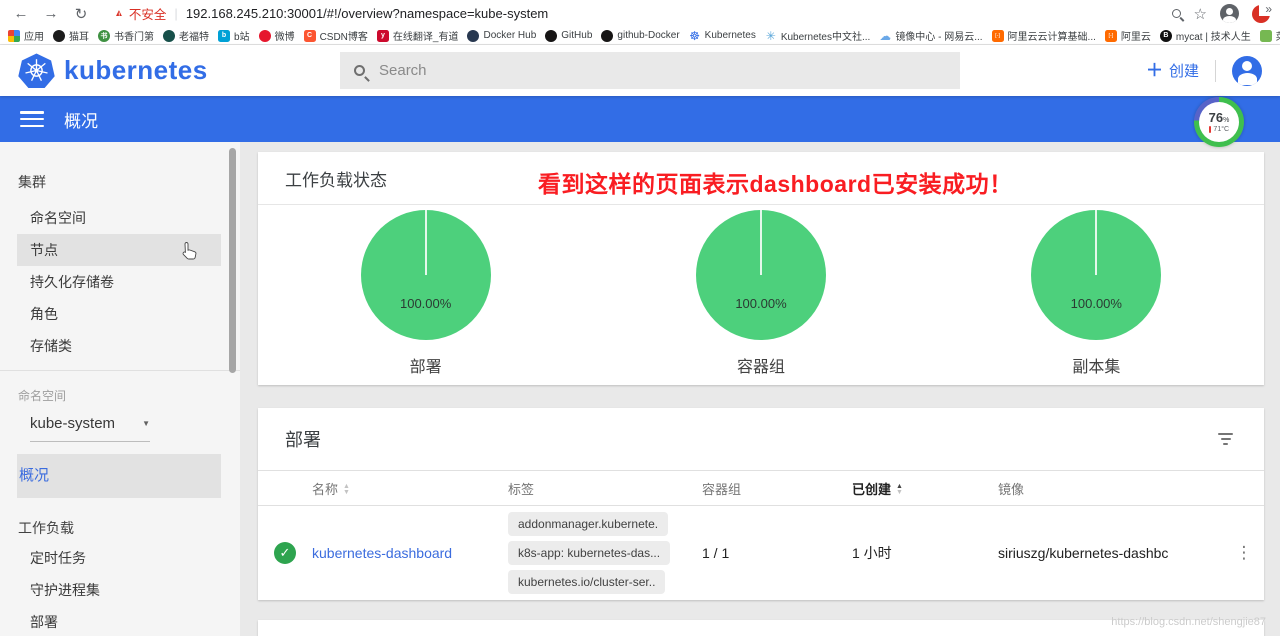 Image resolution: width=1280 pixels, height=636 pixels. I want to click on name-cell: kubernetes-dashboard, so click(404, 553).